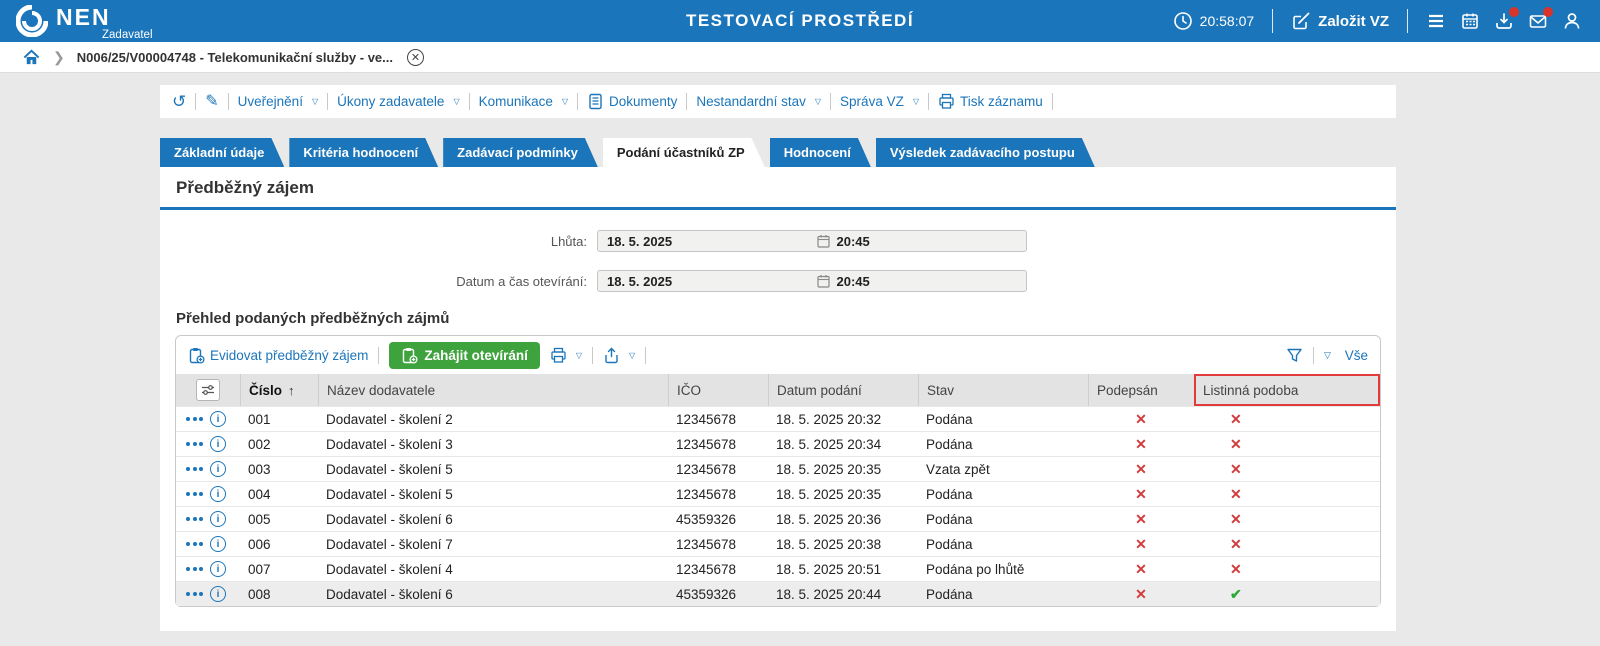 The image size is (1600, 646). What do you see at coordinates (1183, 21) in the screenshot?
I see `clock-icon` at bounding box center [1183, 21].